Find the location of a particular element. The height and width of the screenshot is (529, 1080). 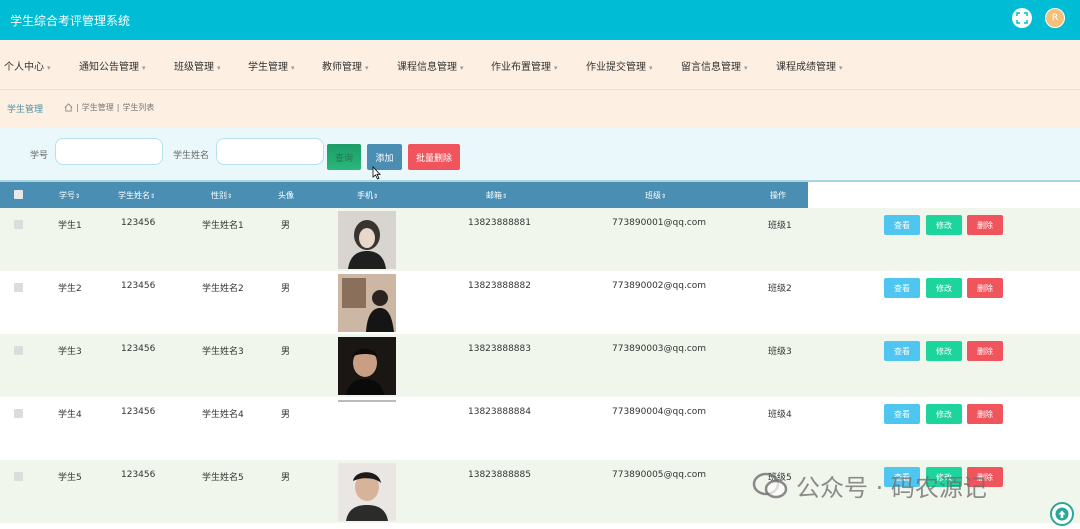

table-header: 学号⇕ 学生姓名⇕ 性别⇕ 头像 手机⇕ 邮箱⇕ 班级⇕ 操作 is located at coordinates (404, 195).